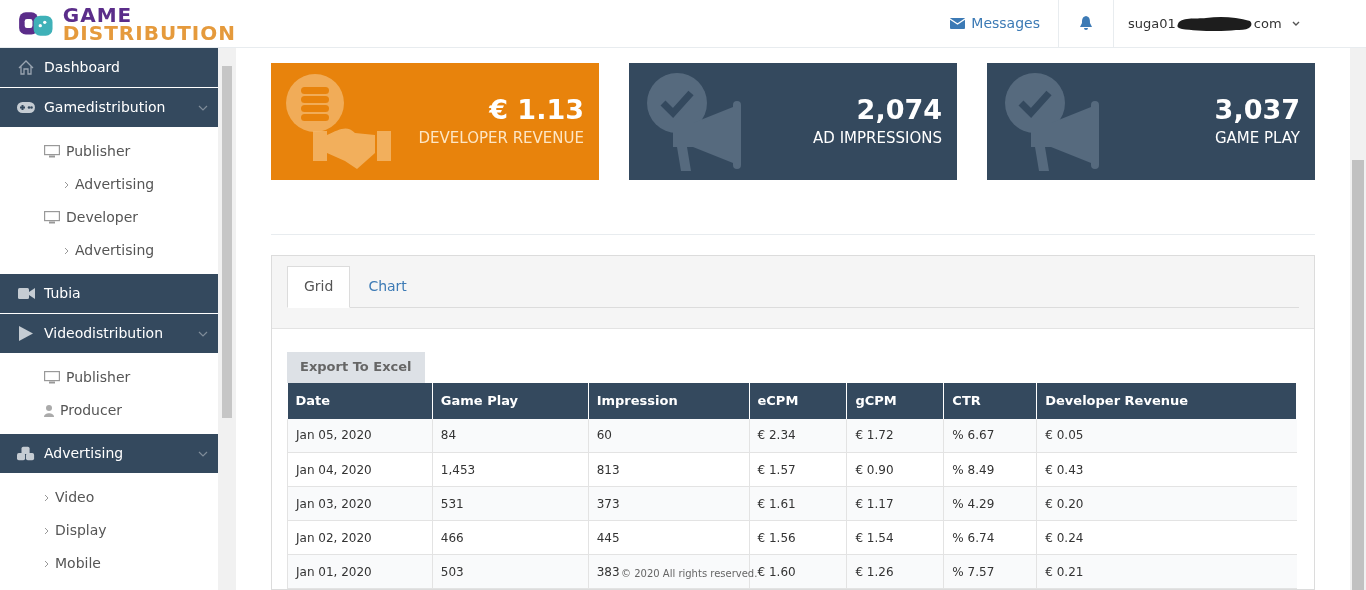  Describe the element at coordinates (356, 367) in the screenshot. I see `export-button: Export To Excel` at that location.